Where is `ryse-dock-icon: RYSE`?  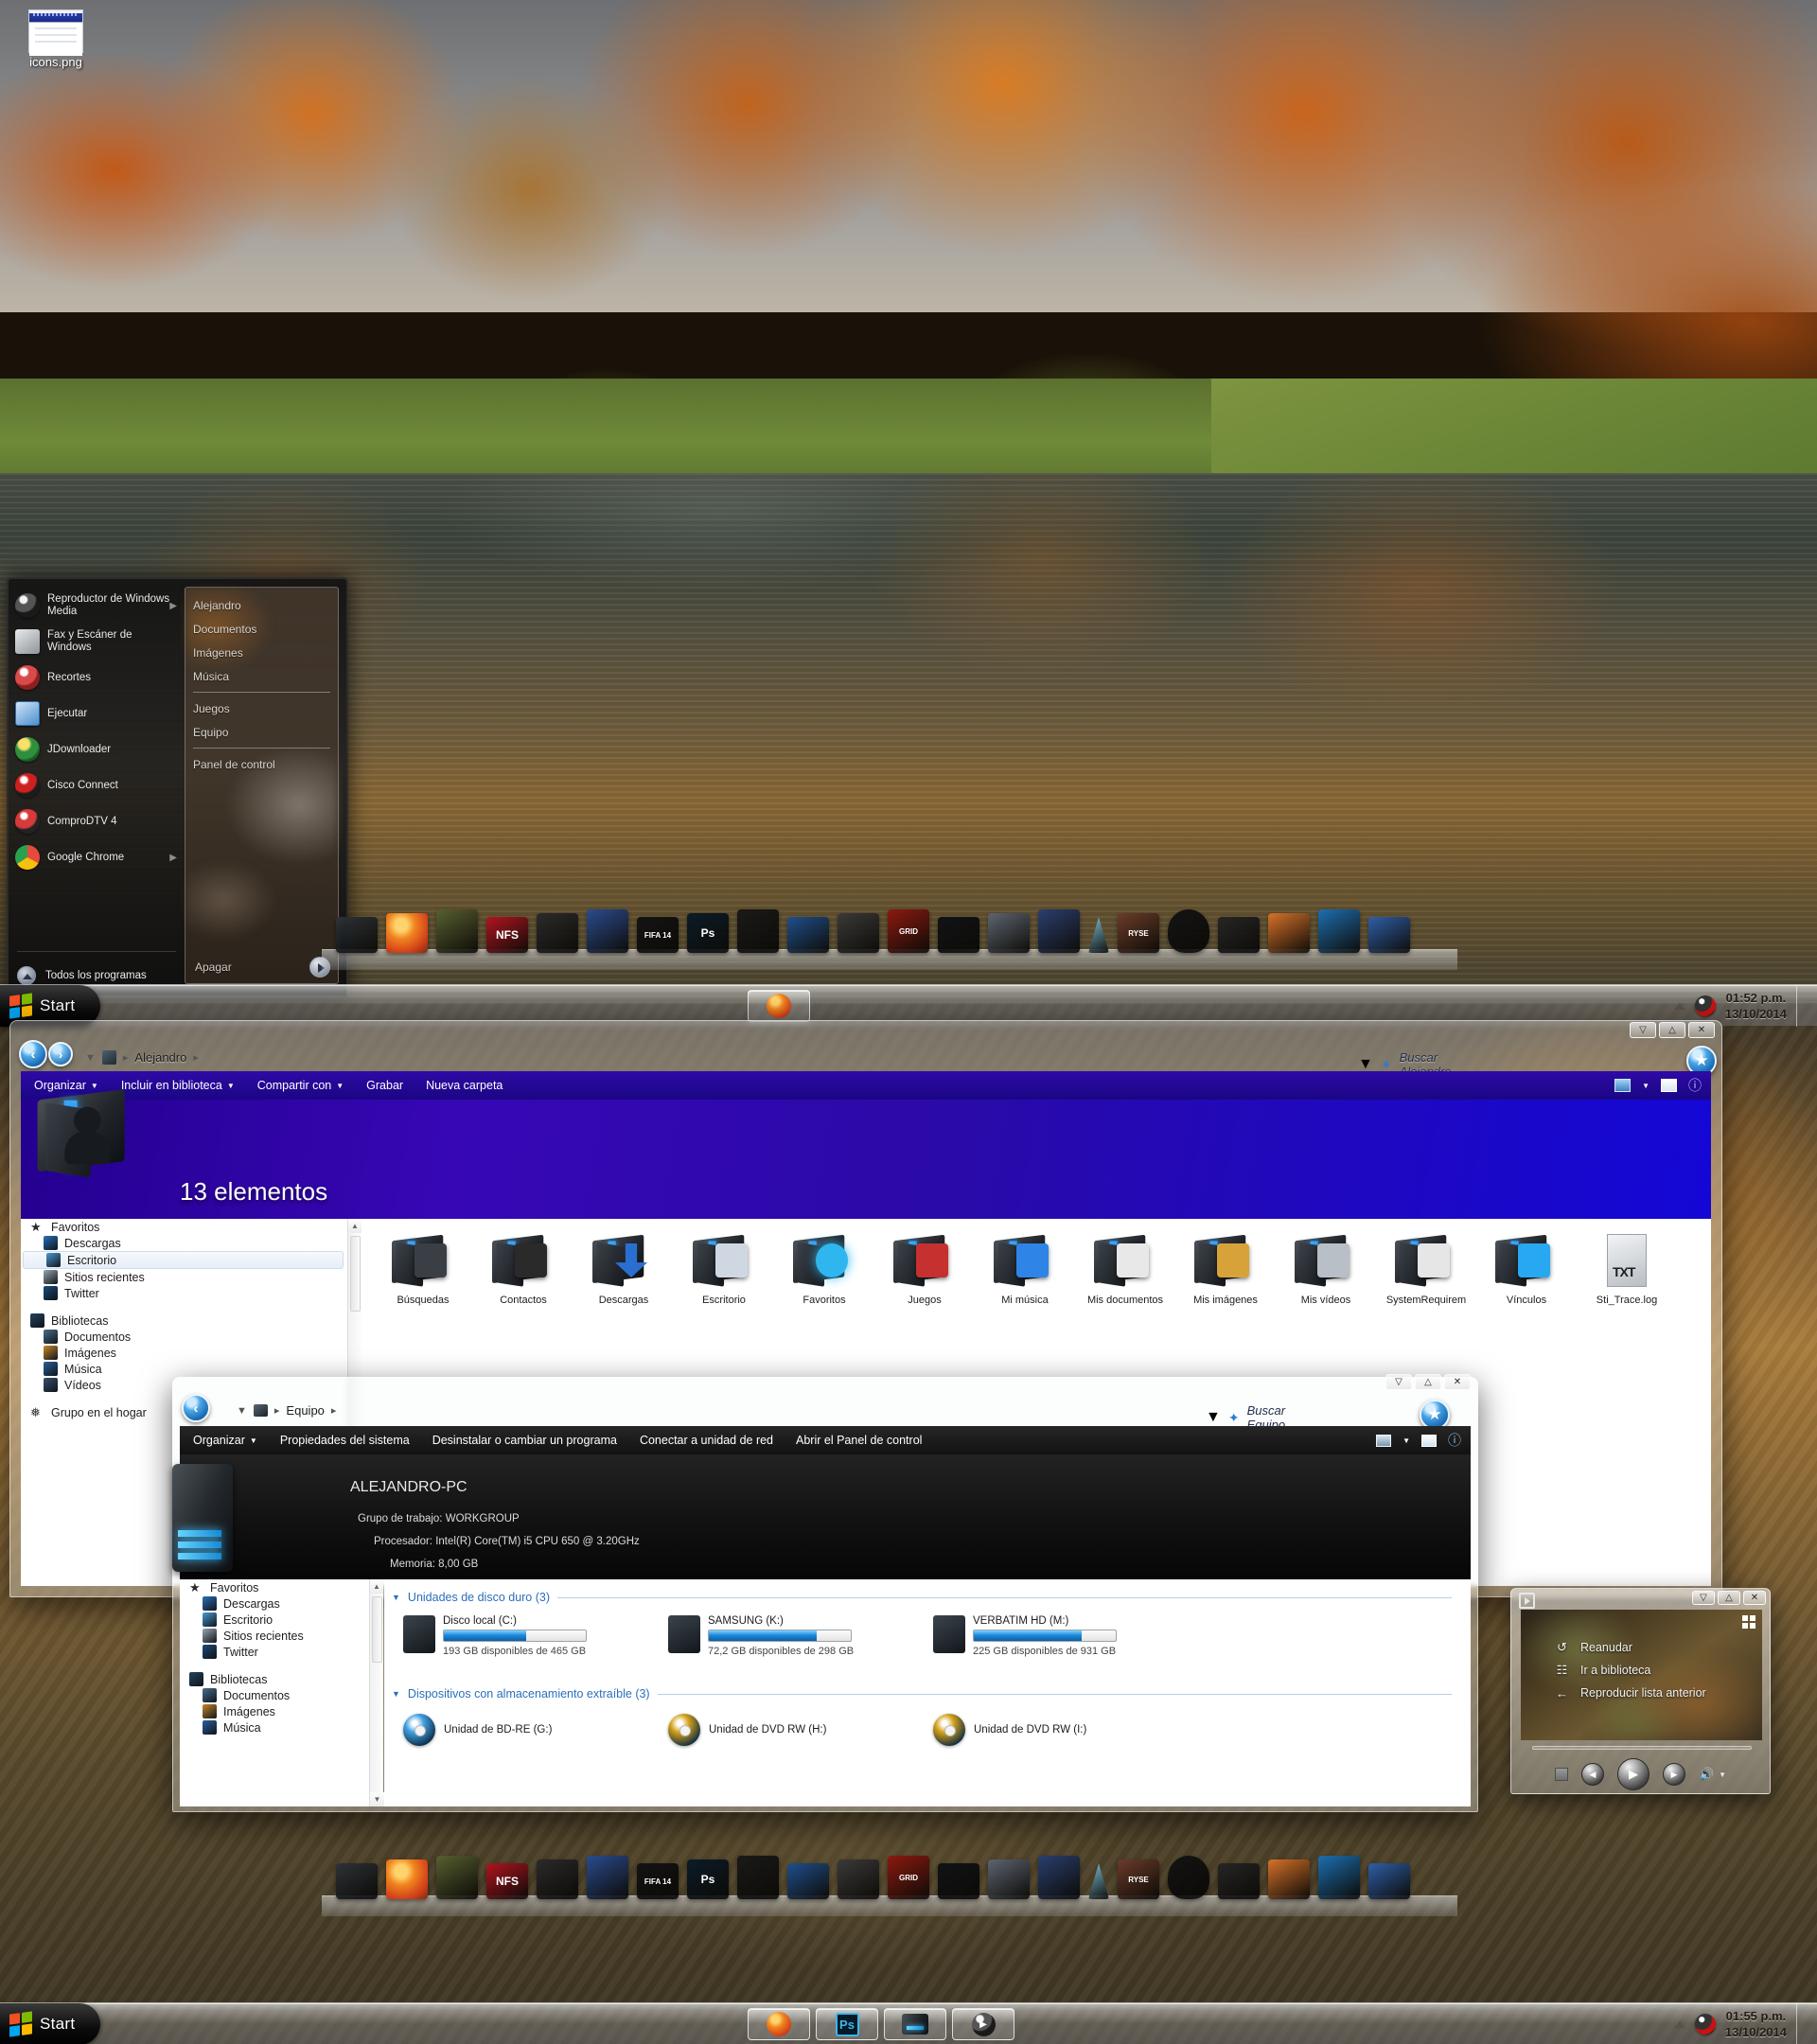
ryse-dock-icon: RYSE is located at coordinates (1138, 1879).